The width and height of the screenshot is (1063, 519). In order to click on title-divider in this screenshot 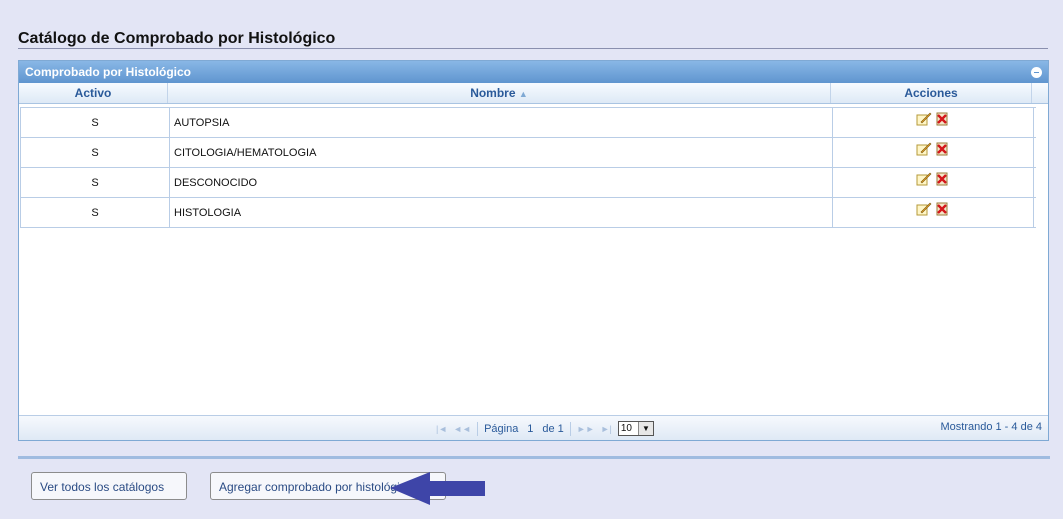, I will do `click(533, 48)`.